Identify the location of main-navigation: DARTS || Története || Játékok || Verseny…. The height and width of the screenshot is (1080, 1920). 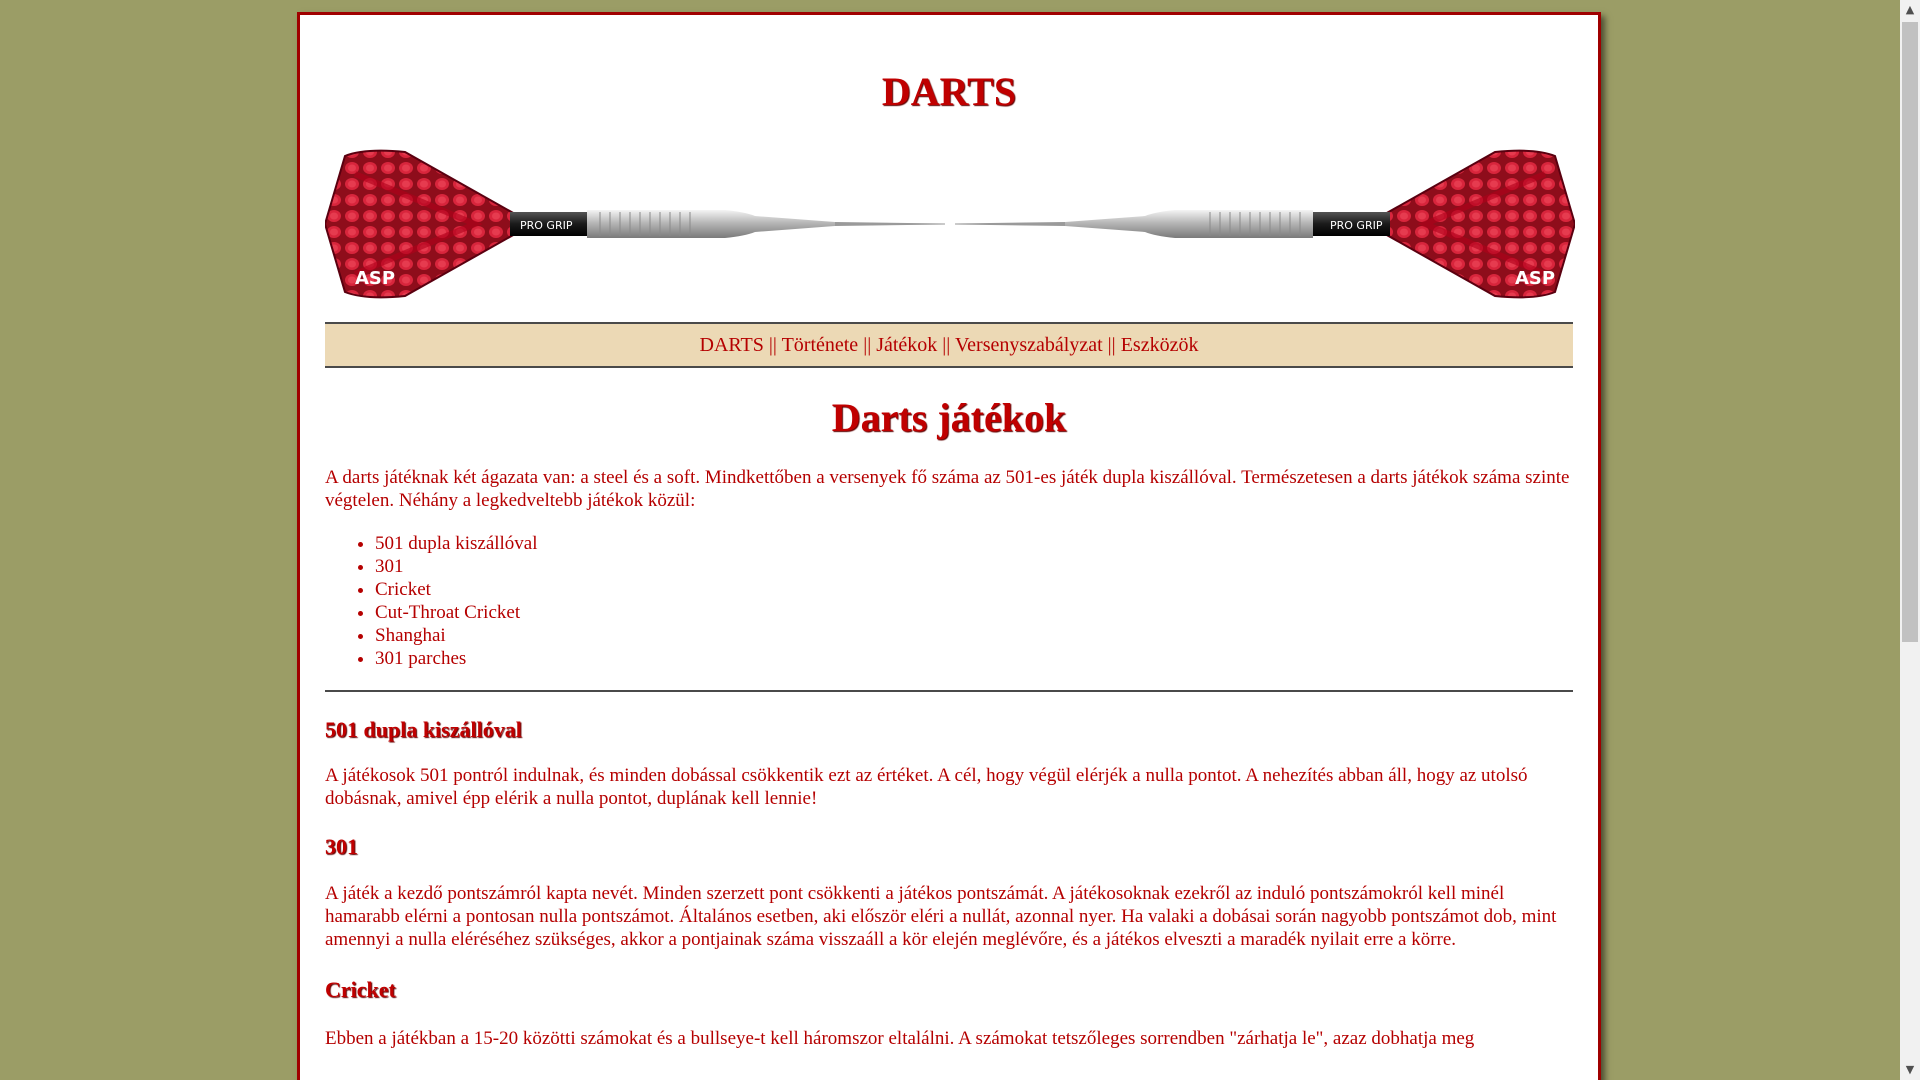
(949, 345).